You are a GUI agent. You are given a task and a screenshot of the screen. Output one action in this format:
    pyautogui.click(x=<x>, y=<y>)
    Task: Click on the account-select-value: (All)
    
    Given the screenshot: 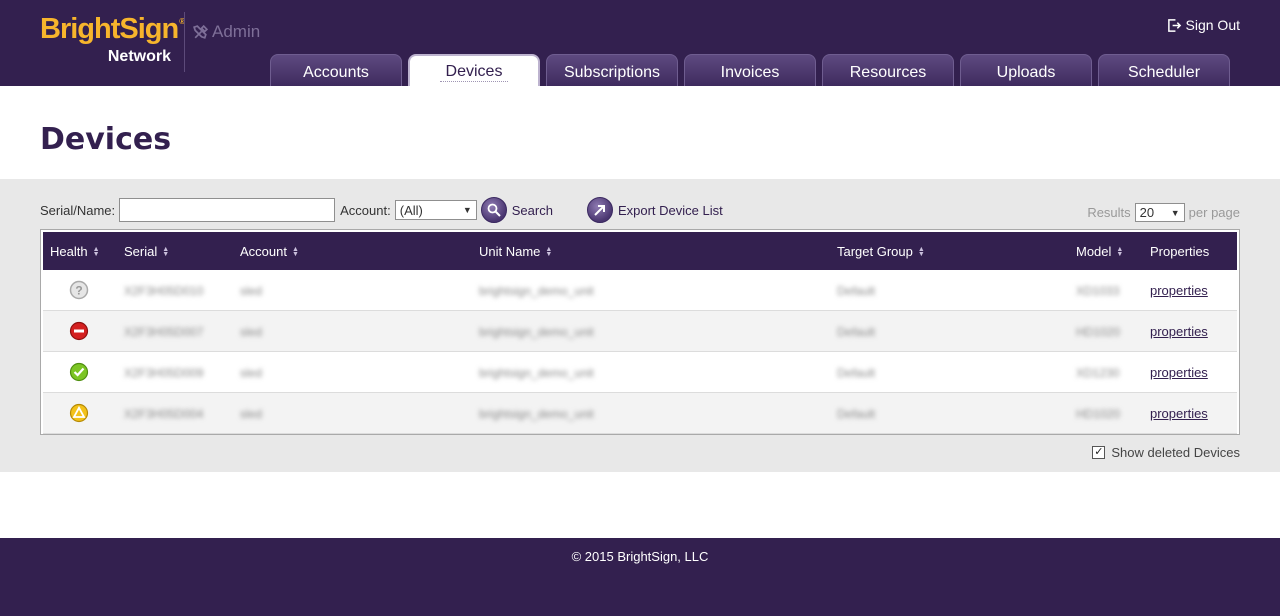 What is the action you would take?
    pyautogui.click(x=411, y=210)
    